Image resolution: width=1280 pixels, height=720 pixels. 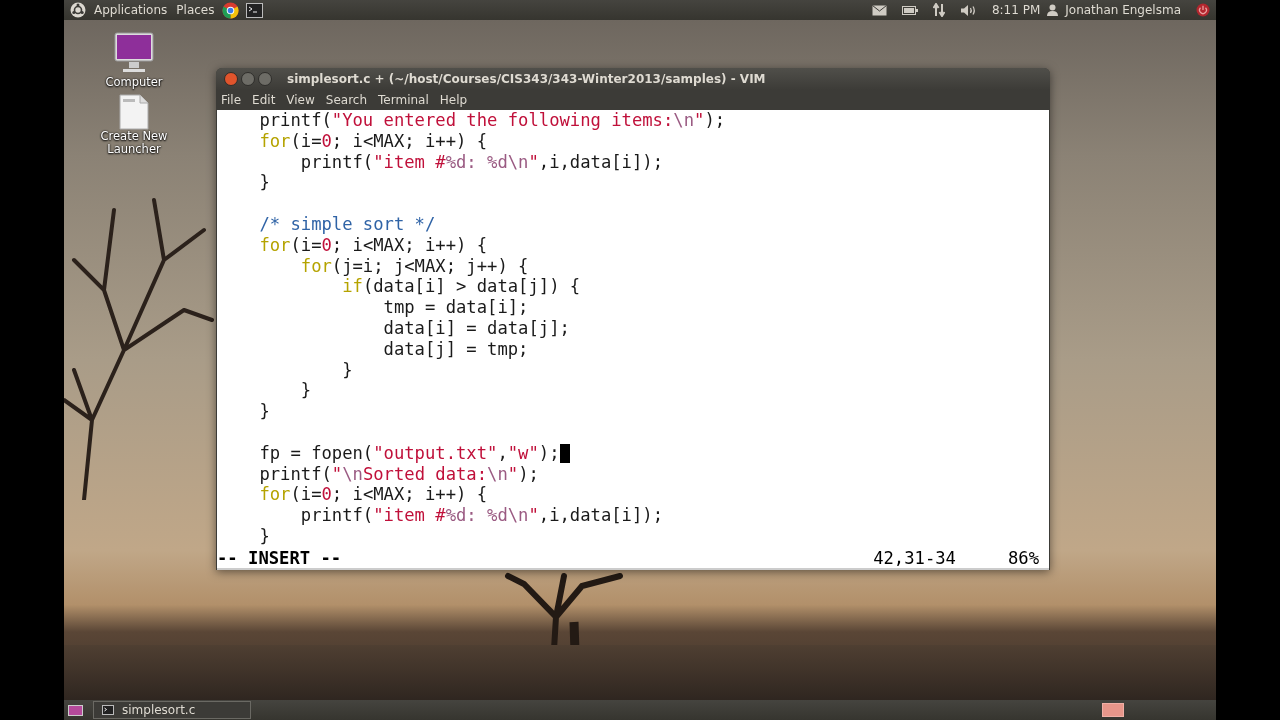 What do you see at coordinates (879, 10) in the screenshot?
I see `mail-icon` at bounding box center [879, 10].